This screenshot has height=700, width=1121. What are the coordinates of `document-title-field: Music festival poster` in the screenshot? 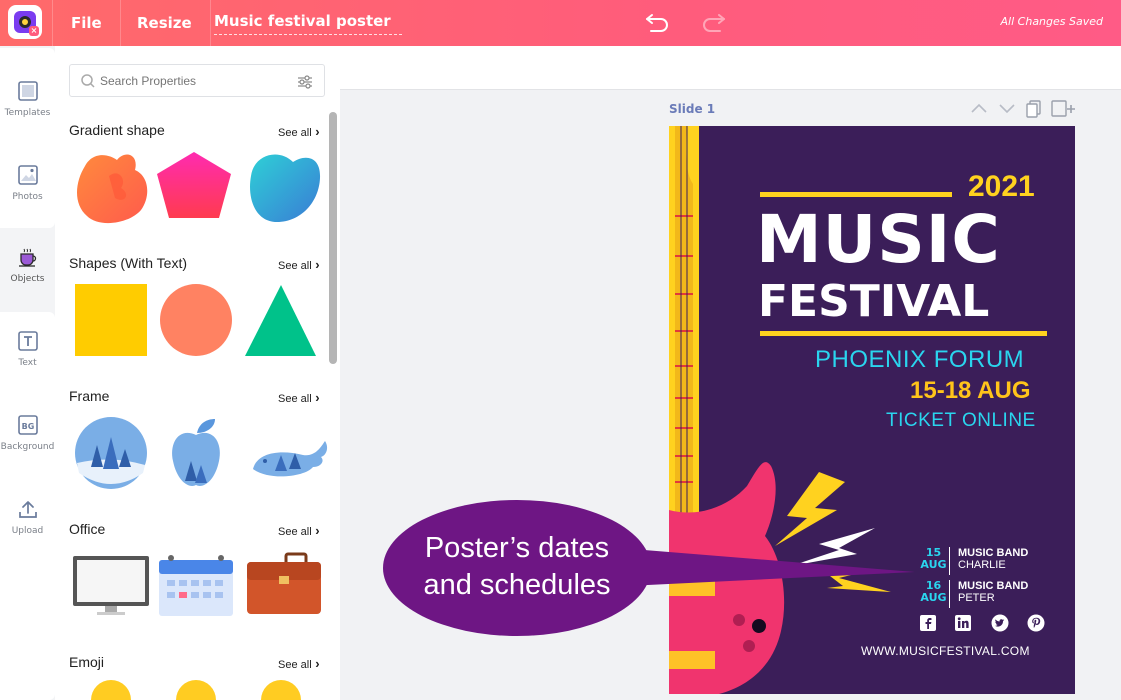 It's located at (308, 23).